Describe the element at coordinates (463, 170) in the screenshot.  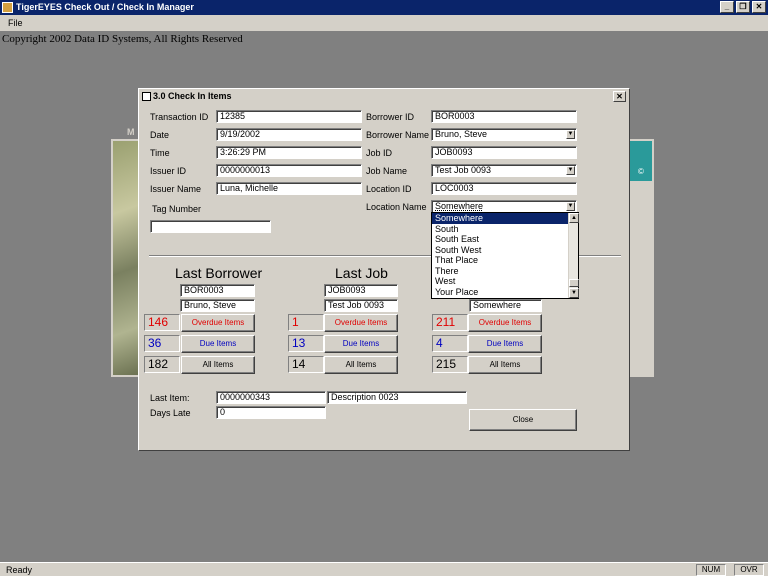
I see `job-name-value: Test Job 0093` at that location.